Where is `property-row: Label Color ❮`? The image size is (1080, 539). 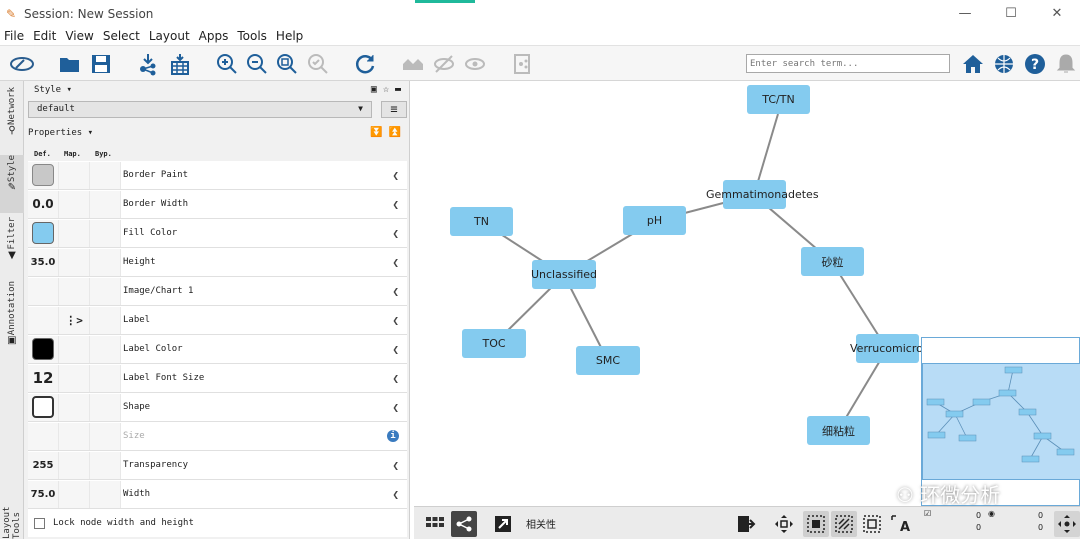
property-row: Label Color ❮ is located at coordinates (217, 349).